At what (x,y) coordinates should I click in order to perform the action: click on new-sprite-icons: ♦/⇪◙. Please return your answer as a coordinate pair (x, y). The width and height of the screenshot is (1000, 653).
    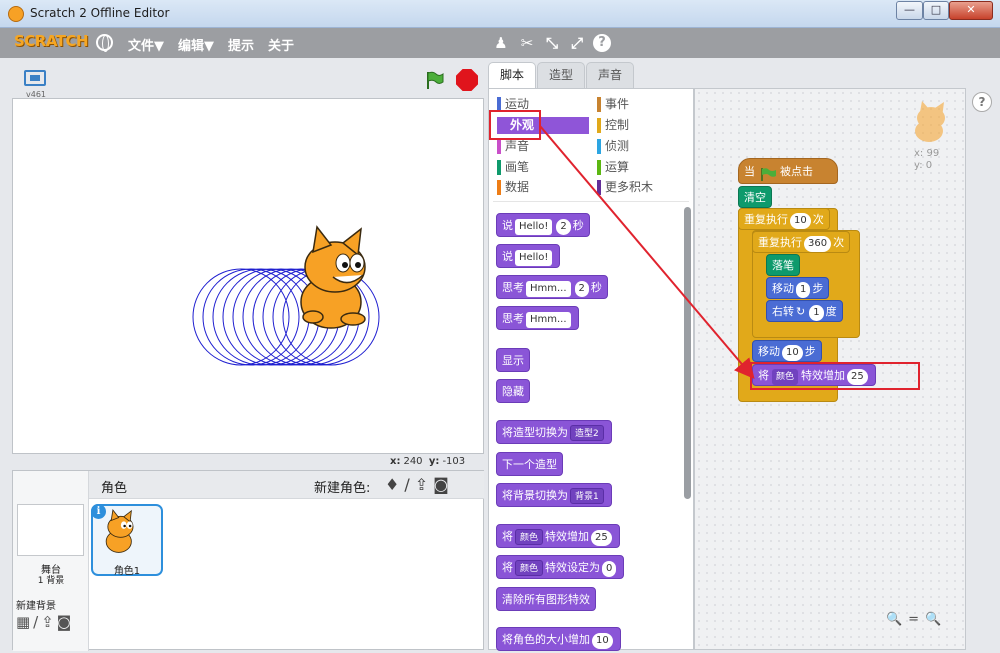
    Looking at the image, I should click on (419, 484).